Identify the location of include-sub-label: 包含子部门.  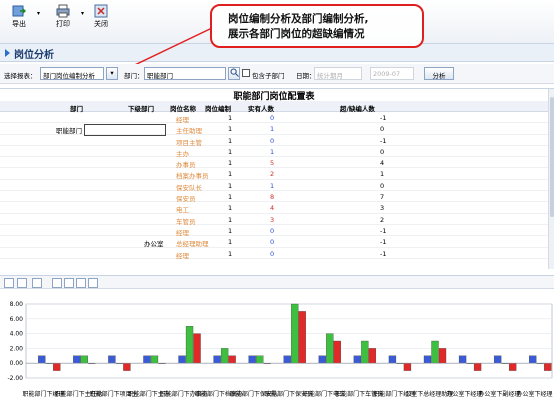
(268, 76).